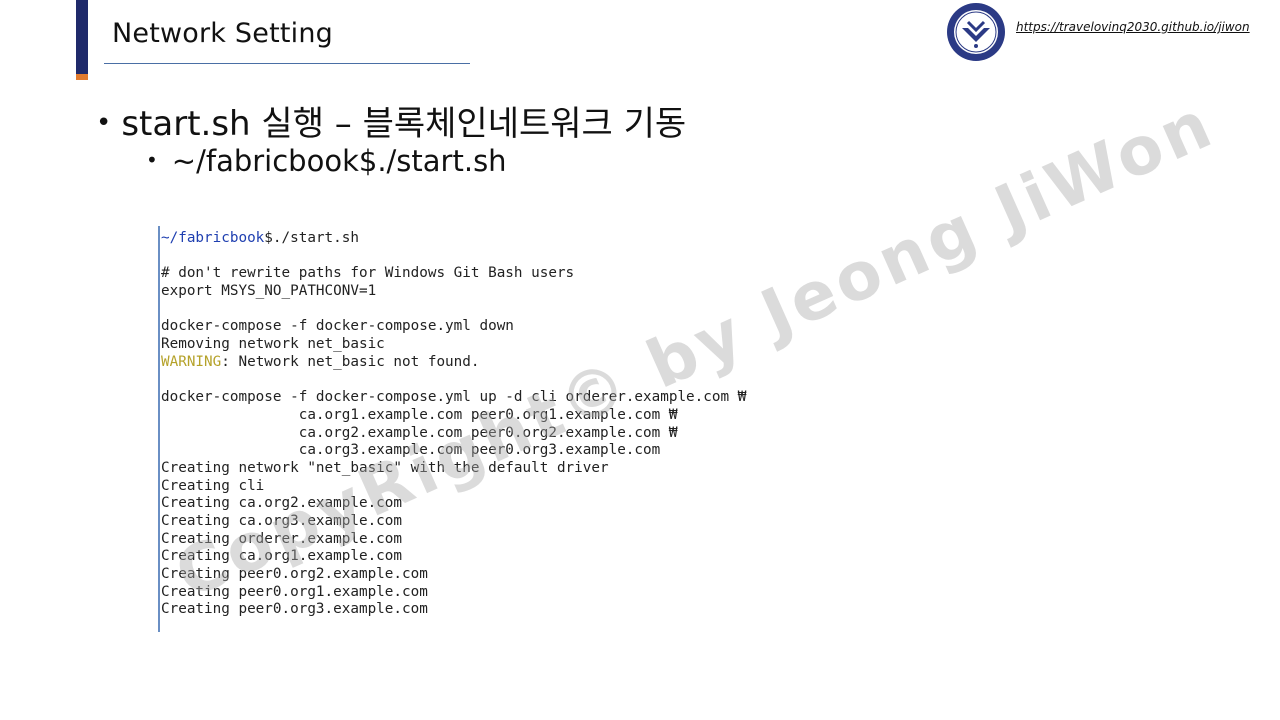  Describe the element at coordinates (159, 429) in the screenshot. I see `terminal-left-border` at that location.